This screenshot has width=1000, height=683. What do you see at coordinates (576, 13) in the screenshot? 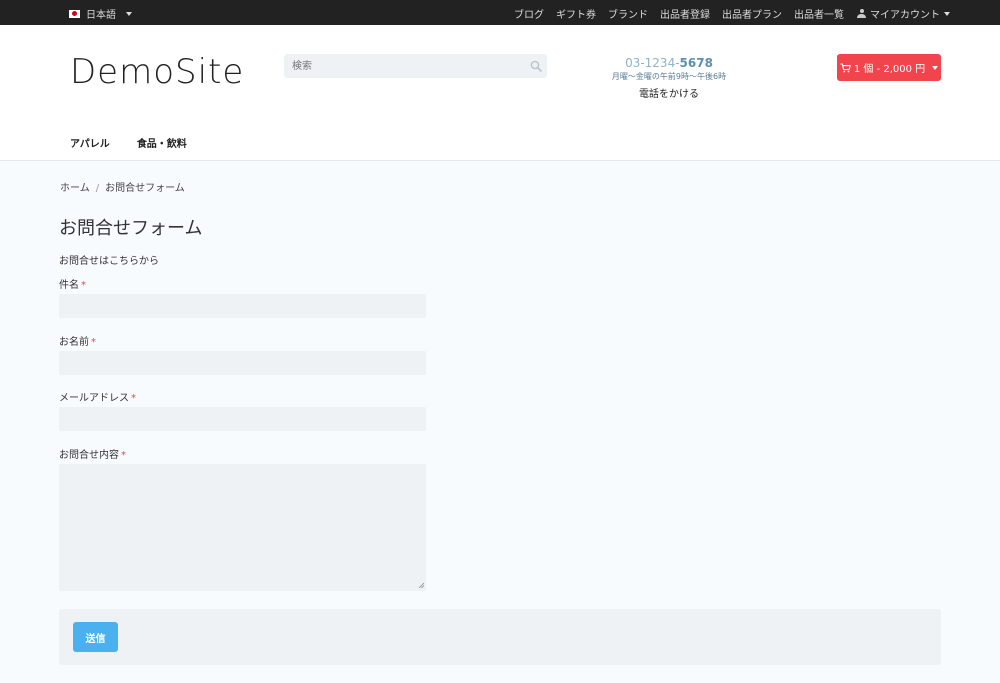
I see `top-nav-gift-card: ギフト券` at bounding box center [576, 13].